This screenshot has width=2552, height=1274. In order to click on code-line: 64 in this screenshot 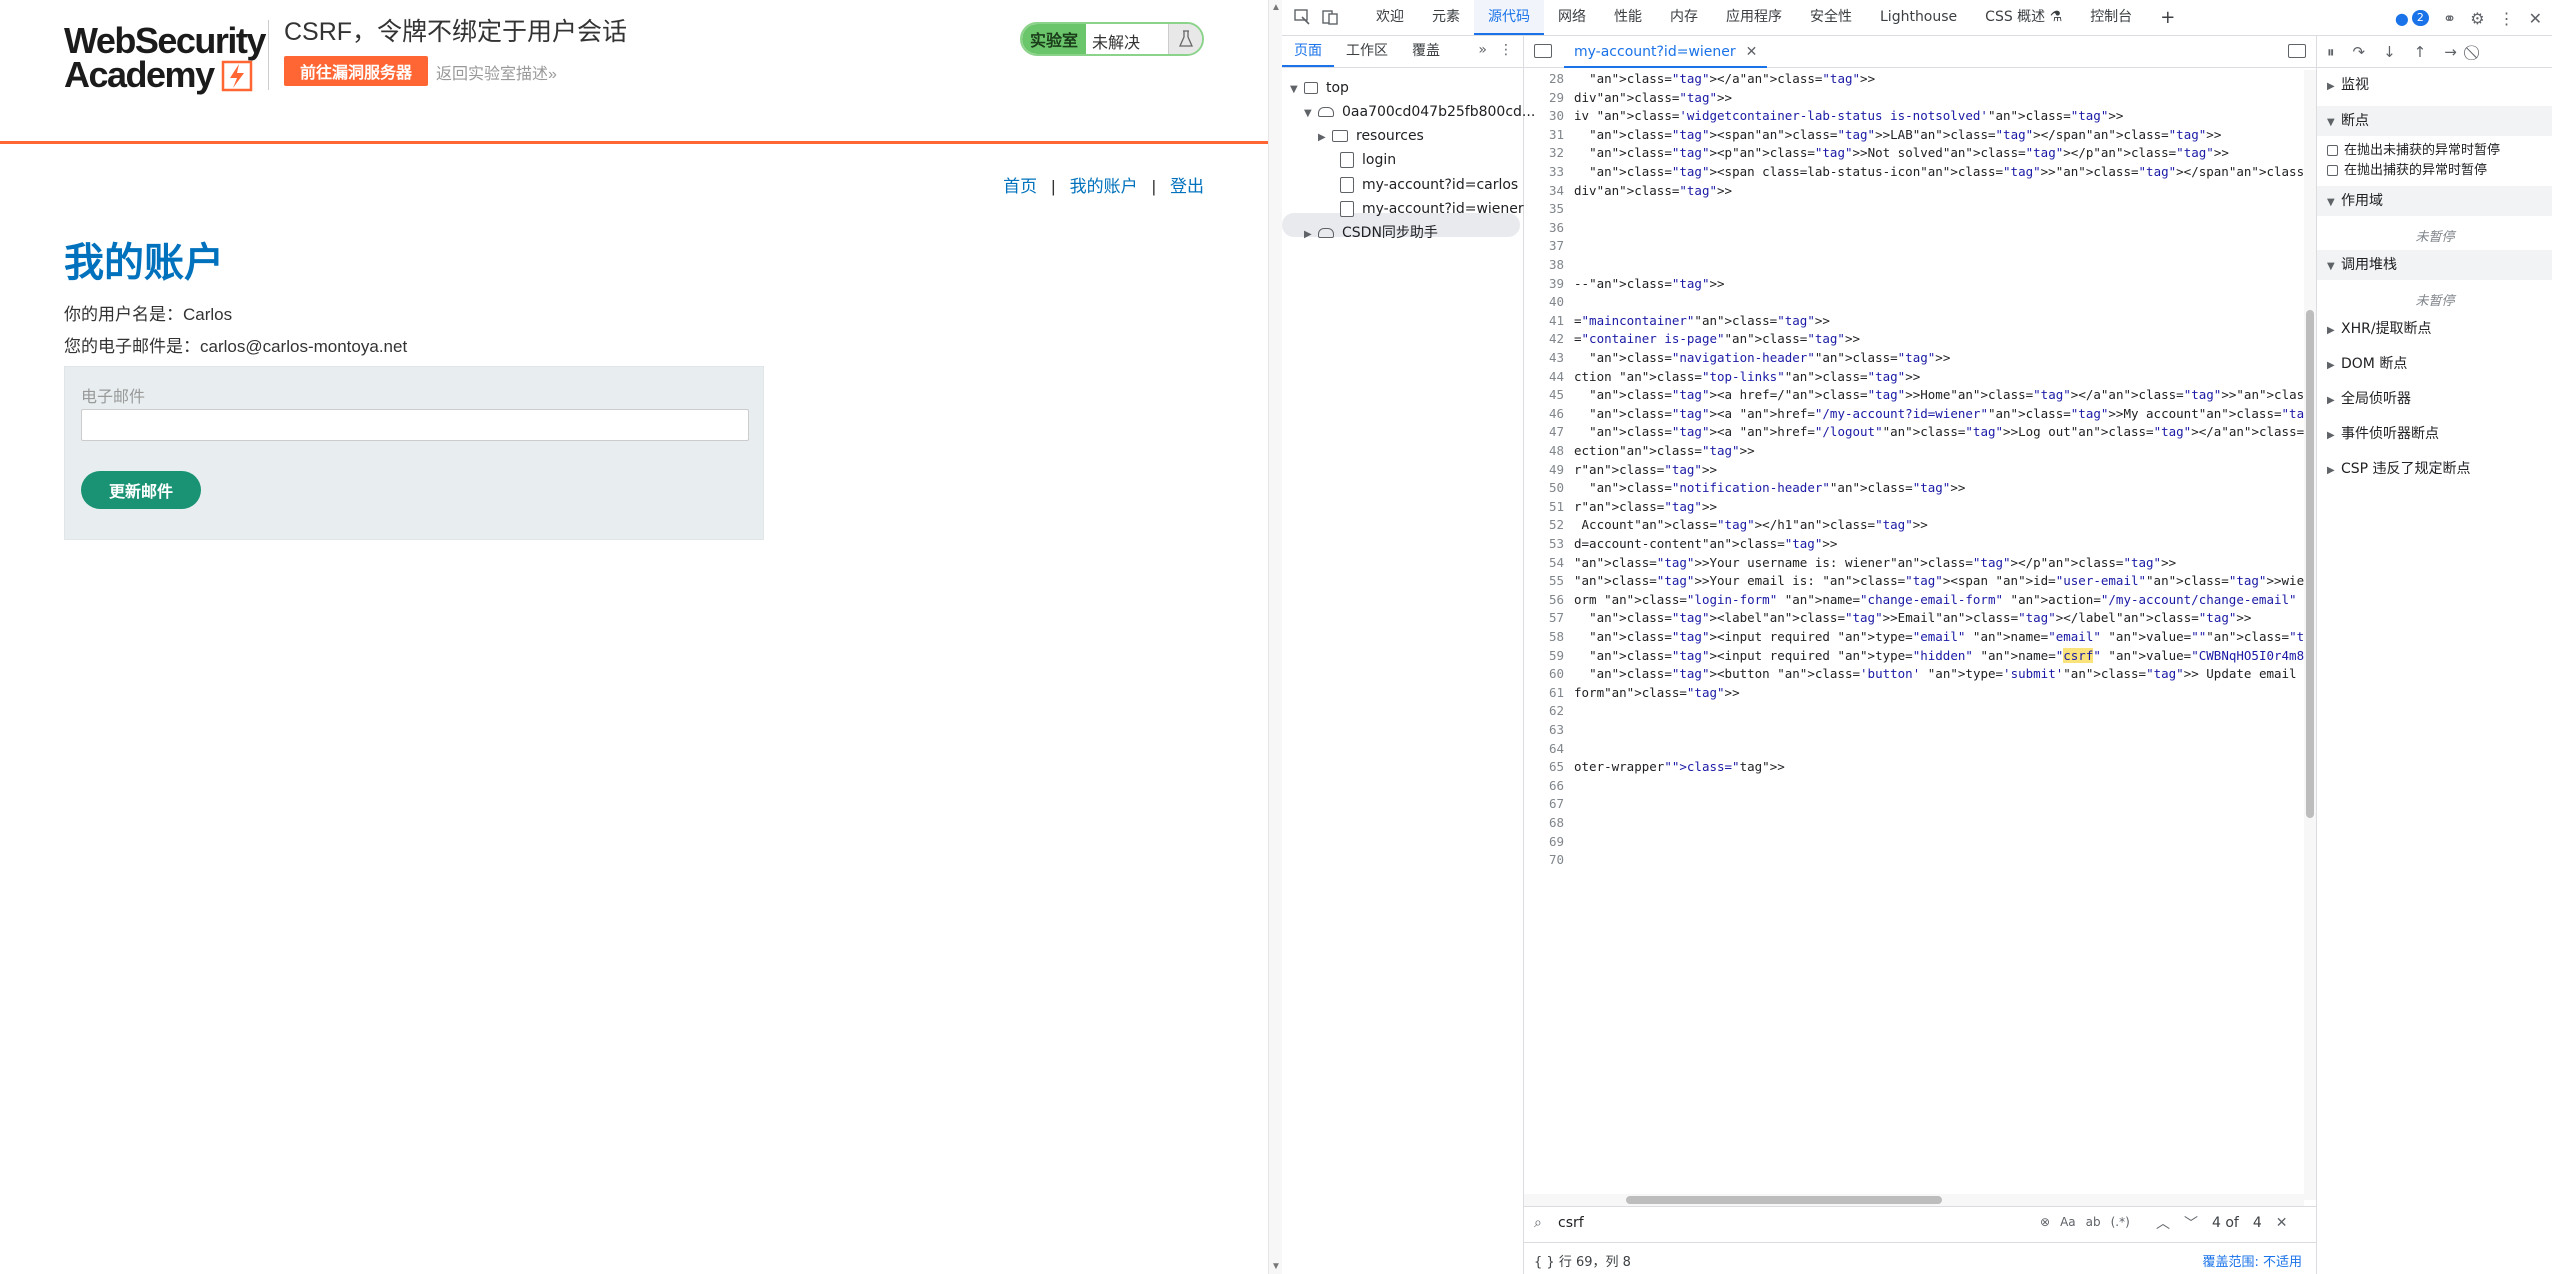, I will do `click(1914, 749)`.